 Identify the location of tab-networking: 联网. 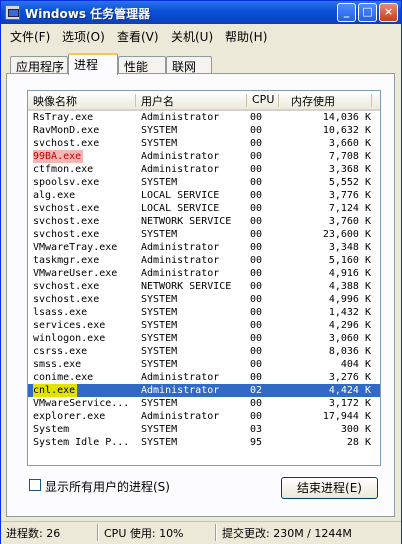
(189, 65).